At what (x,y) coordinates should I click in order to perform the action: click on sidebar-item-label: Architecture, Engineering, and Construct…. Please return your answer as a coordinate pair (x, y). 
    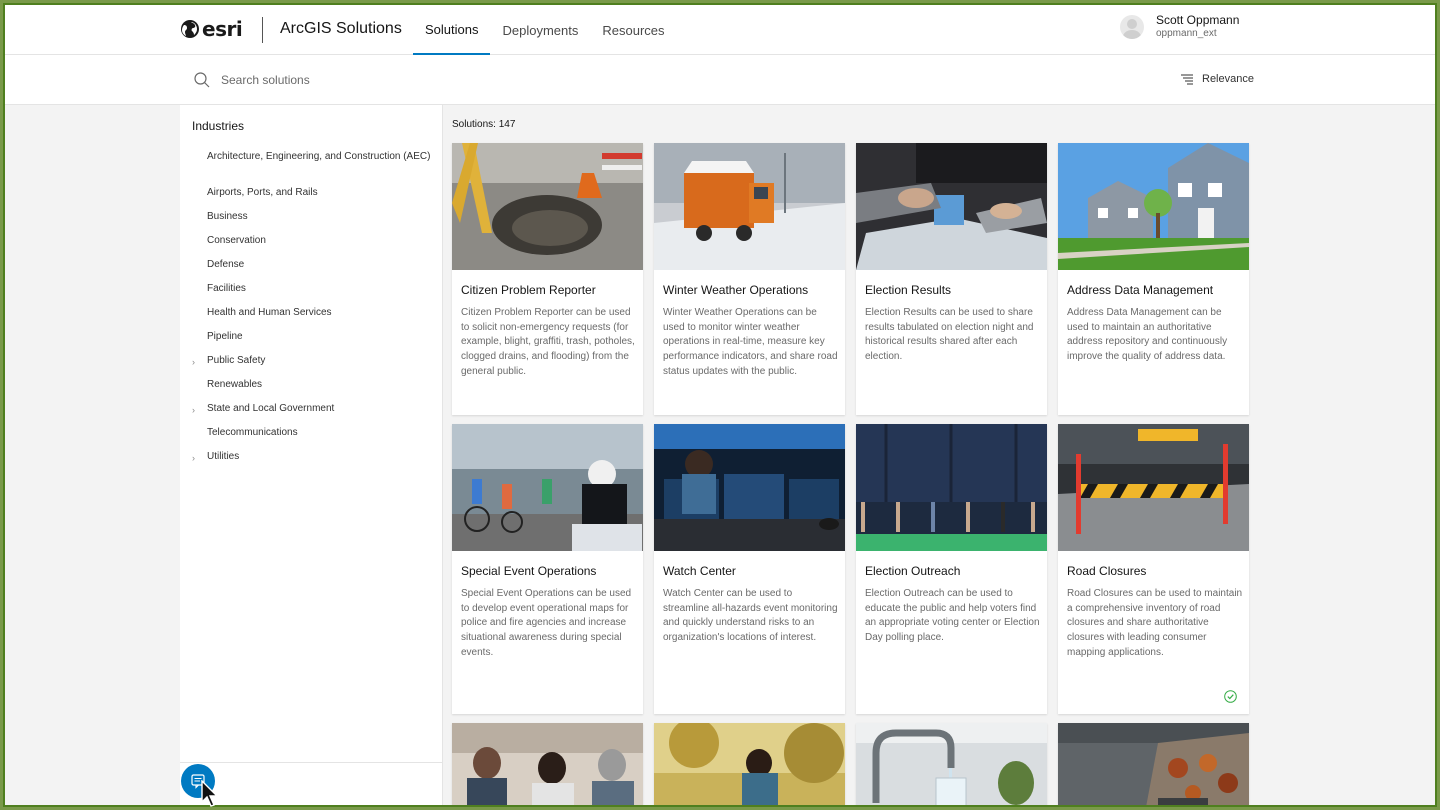
    Looking at the image, I should click on (319, 156).